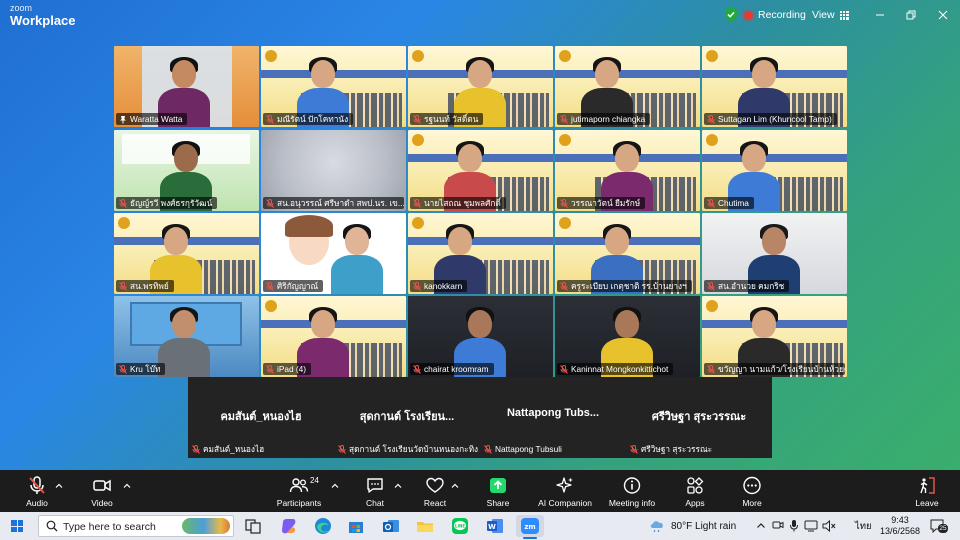 Image resolution: width=960 pixels, height=540 pixels. What do you see at coordinates (900, 520) in the screenshot?
I see `clock-time: 9:43` at bounding box center [900, 520].